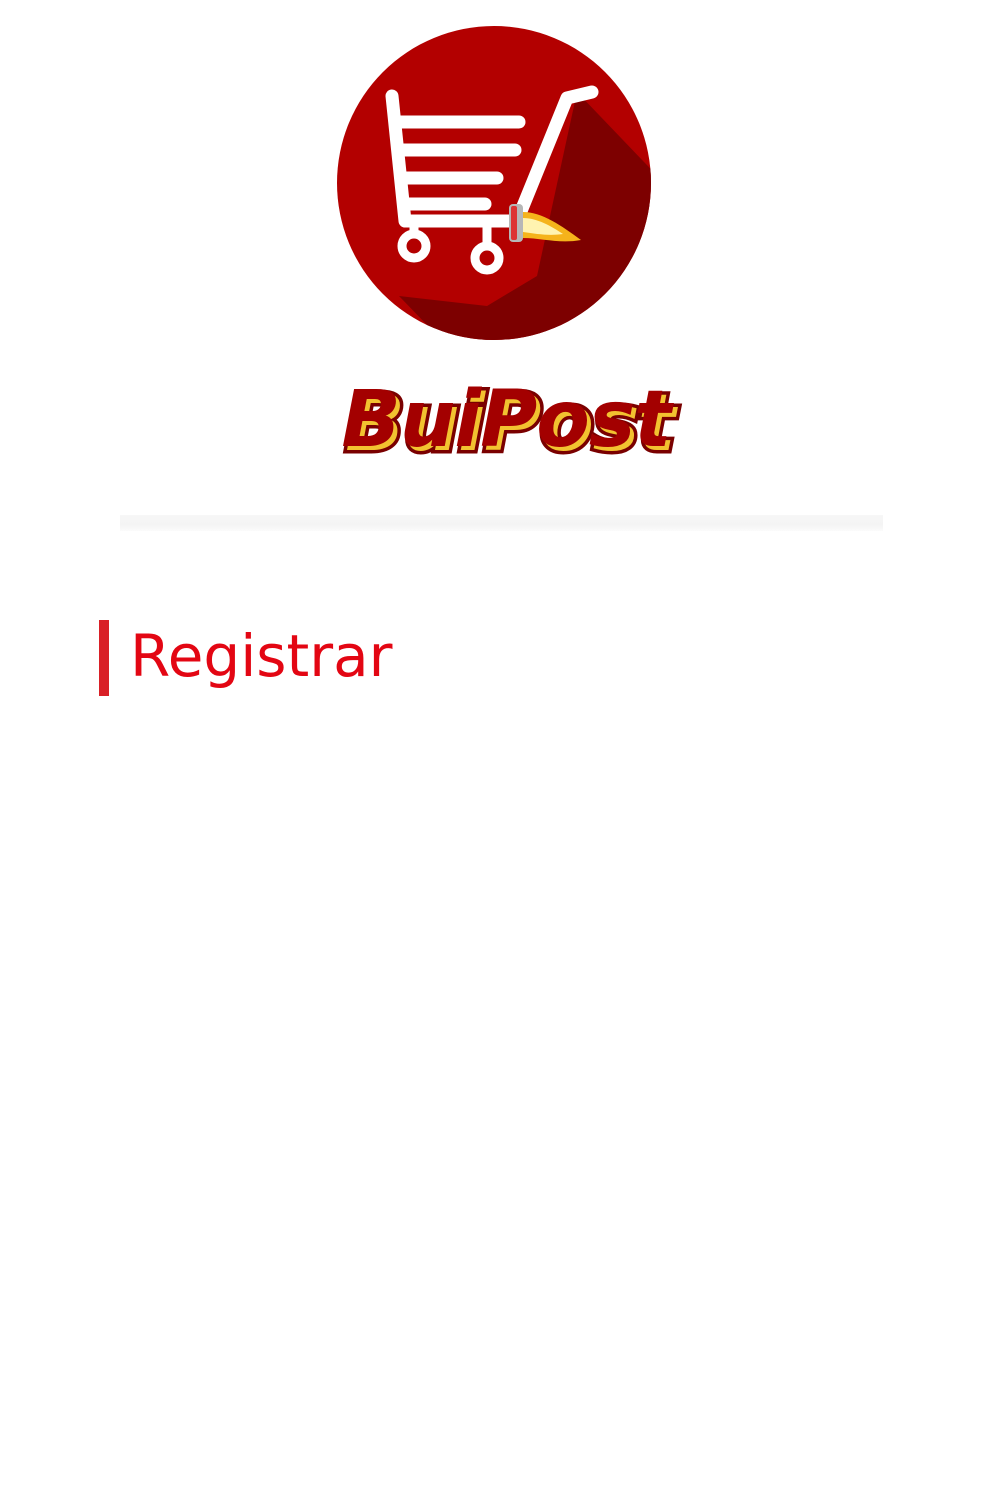  What do you see at coordinates (104, 658) in the screenshot?
I see `section-accent-bar` at bounding box center [104, 658].